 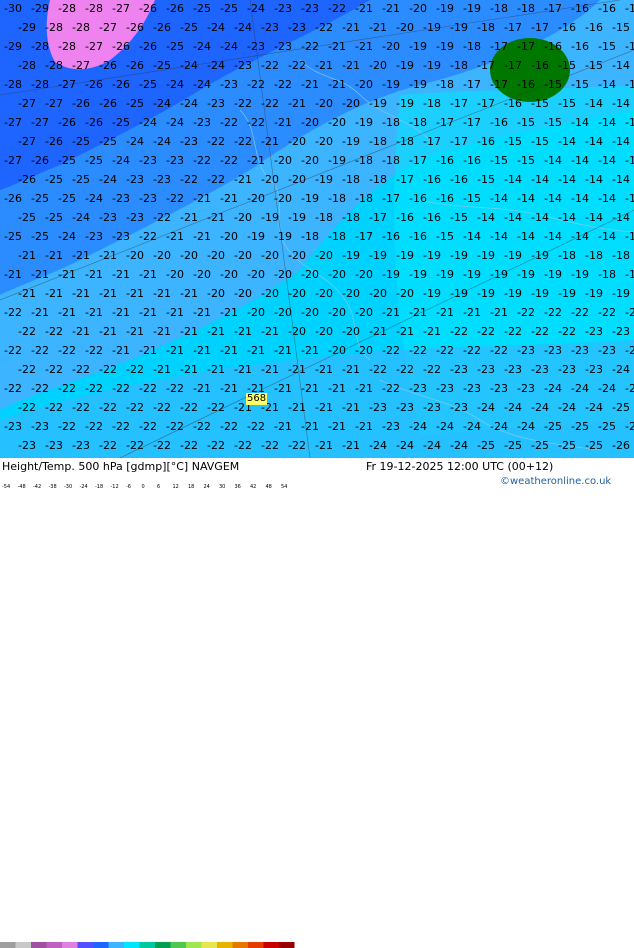 I want to click on copyright-link: ©weatheronline.co.uk, so click(x=555, y=481).